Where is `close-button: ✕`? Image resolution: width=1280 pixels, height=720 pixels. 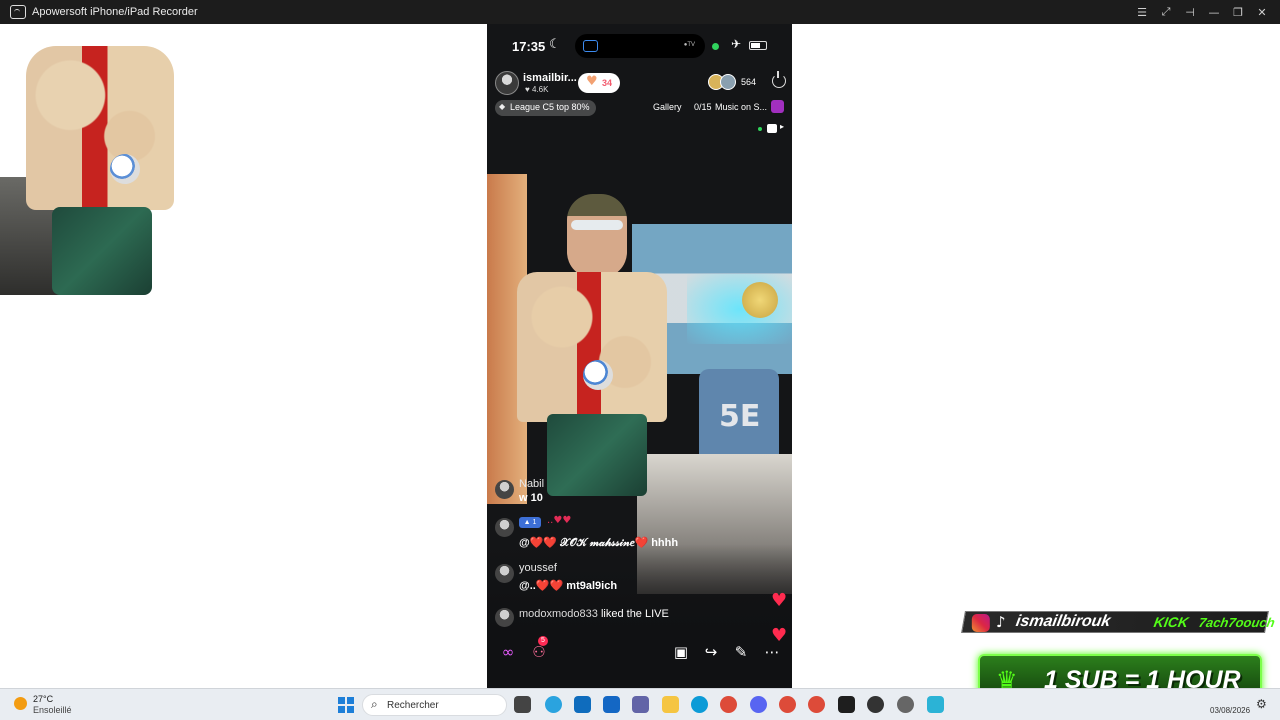
close-button: ✕ is located at coordinates (1262, 12).